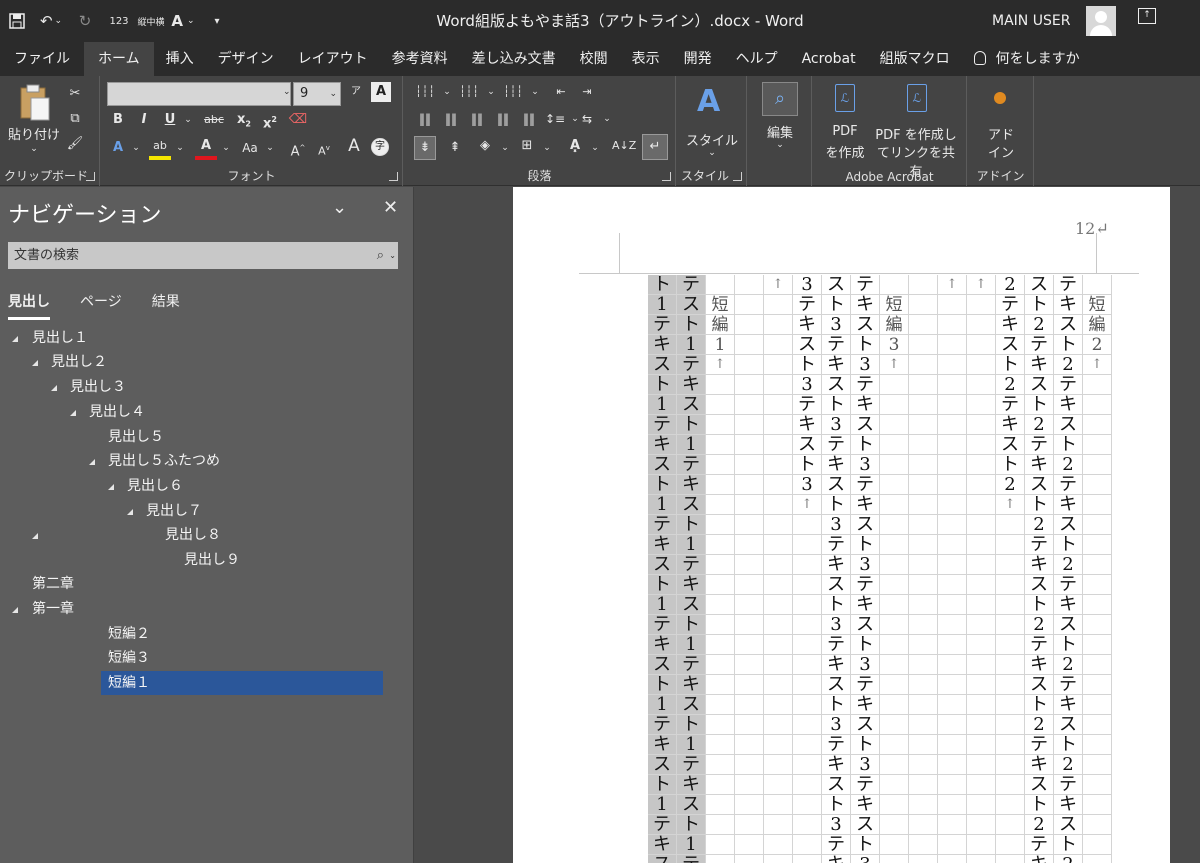 The height and width of the screenshot is (863, 1200). Describe the element at coordinates (595, 148) in the screenshot. I see `asian-layout-dropdown-icon: ⌄` at that location.